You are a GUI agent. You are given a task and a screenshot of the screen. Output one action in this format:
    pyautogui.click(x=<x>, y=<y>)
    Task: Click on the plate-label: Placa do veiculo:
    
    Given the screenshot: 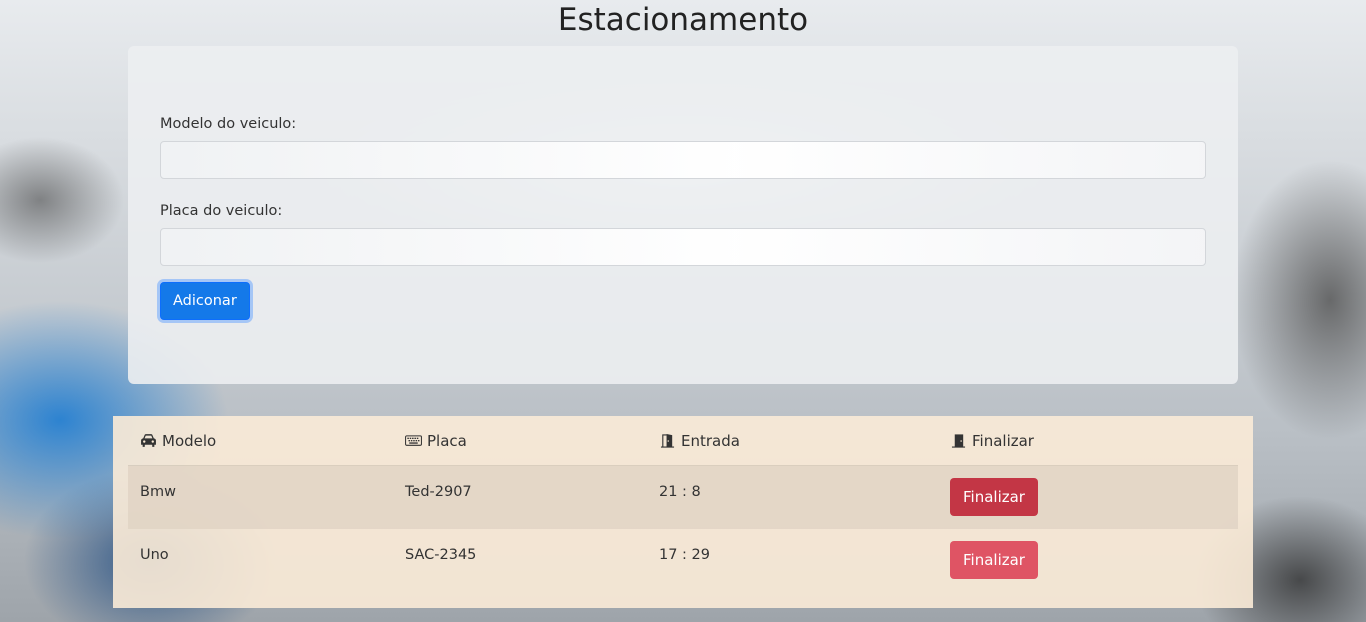 What is the action you would take?
    pyautogui.click(x=221, y=211)
    